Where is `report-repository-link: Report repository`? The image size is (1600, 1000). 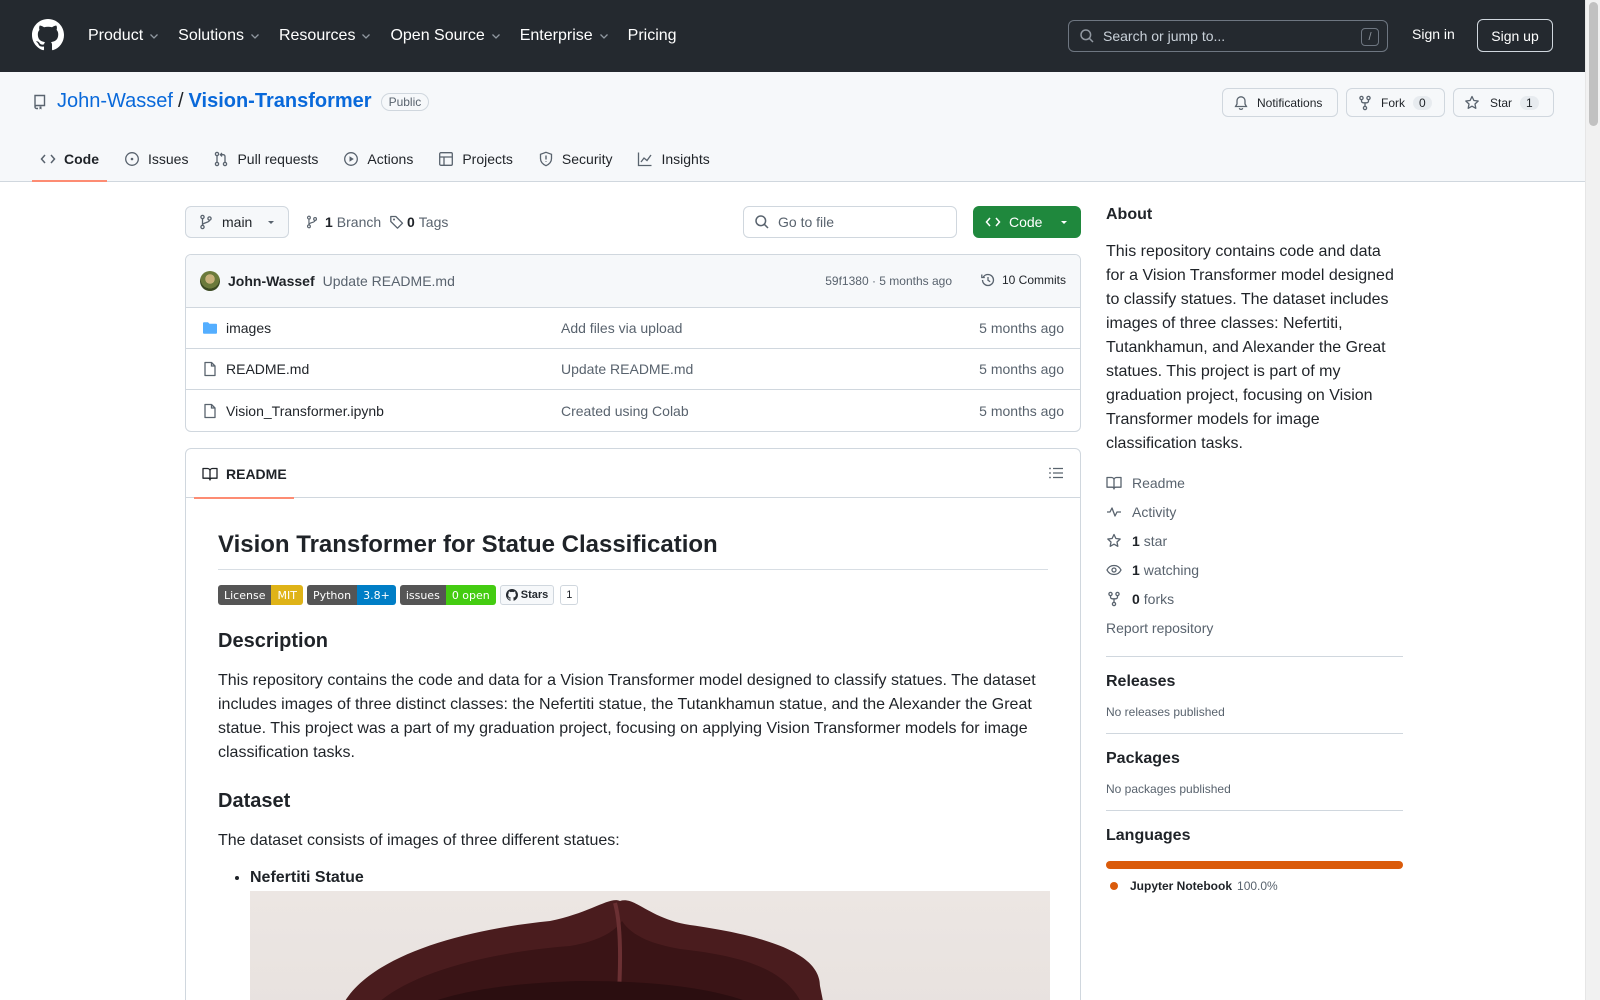
report-repository-link: Report repository is located at coordinates (1254, 627).